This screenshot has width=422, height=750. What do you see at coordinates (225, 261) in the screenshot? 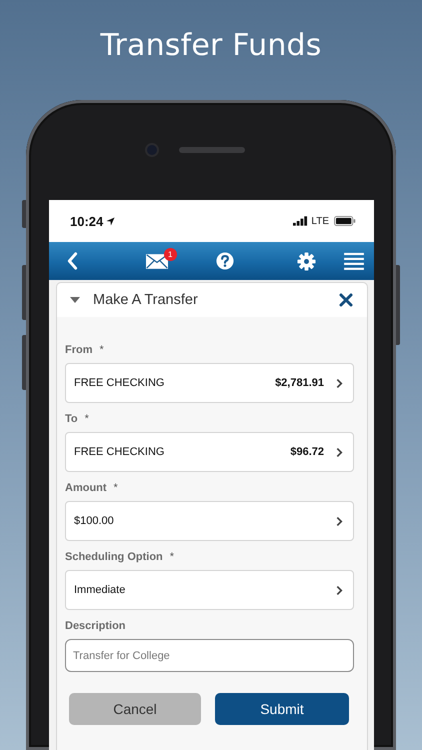
I see `help-icon` at bounding box center [225, 261].